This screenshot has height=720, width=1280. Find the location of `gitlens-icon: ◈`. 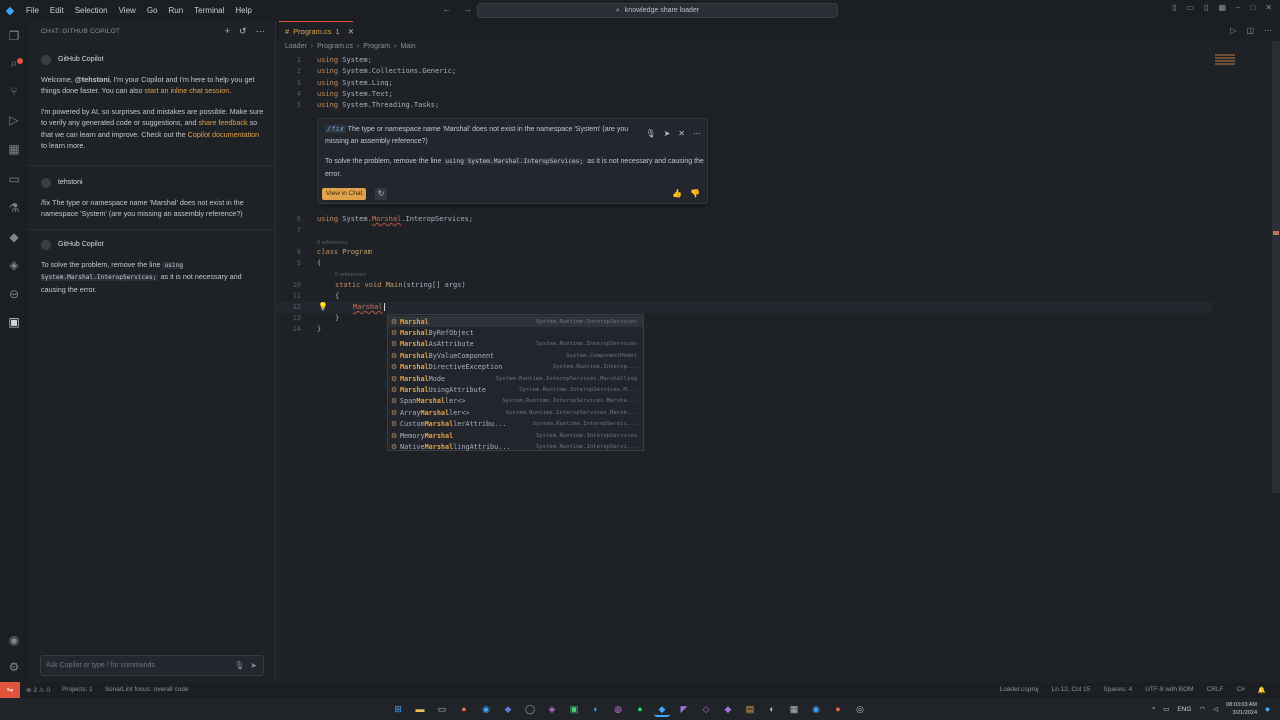

gitlens-icon: ◈ is located at coordinates (14, 265).